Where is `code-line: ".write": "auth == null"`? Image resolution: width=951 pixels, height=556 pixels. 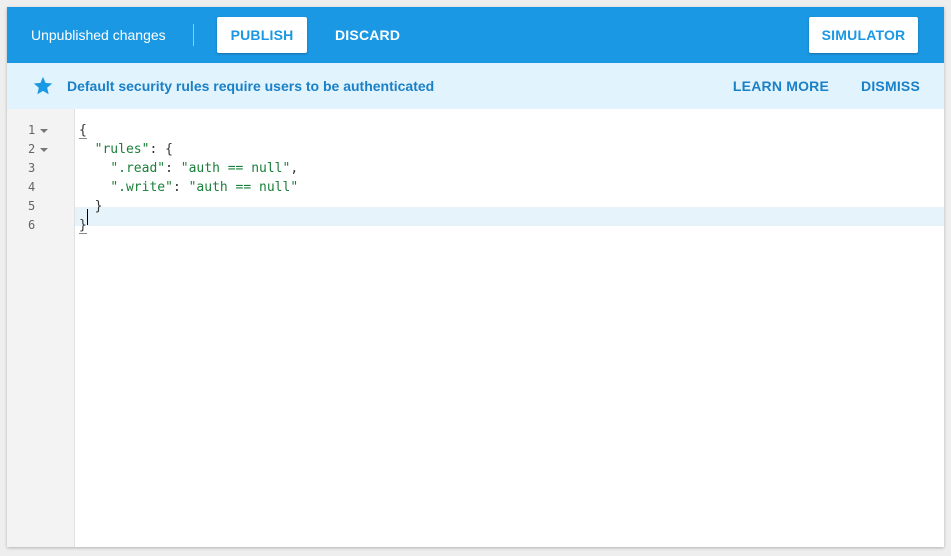
code-line: ".write": "auth == null" is located at coordinates (188, 187).